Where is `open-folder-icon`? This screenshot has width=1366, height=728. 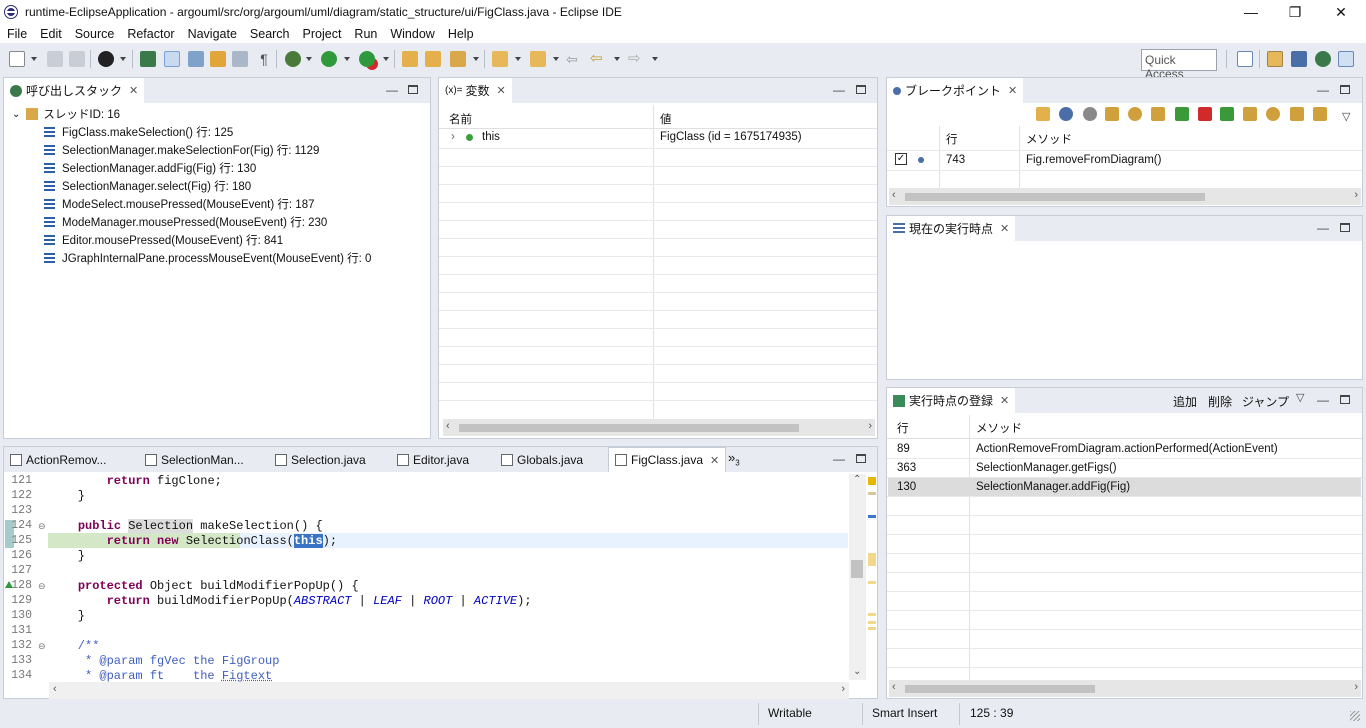 open-folder-icon is located at coordinates (1043, 114).